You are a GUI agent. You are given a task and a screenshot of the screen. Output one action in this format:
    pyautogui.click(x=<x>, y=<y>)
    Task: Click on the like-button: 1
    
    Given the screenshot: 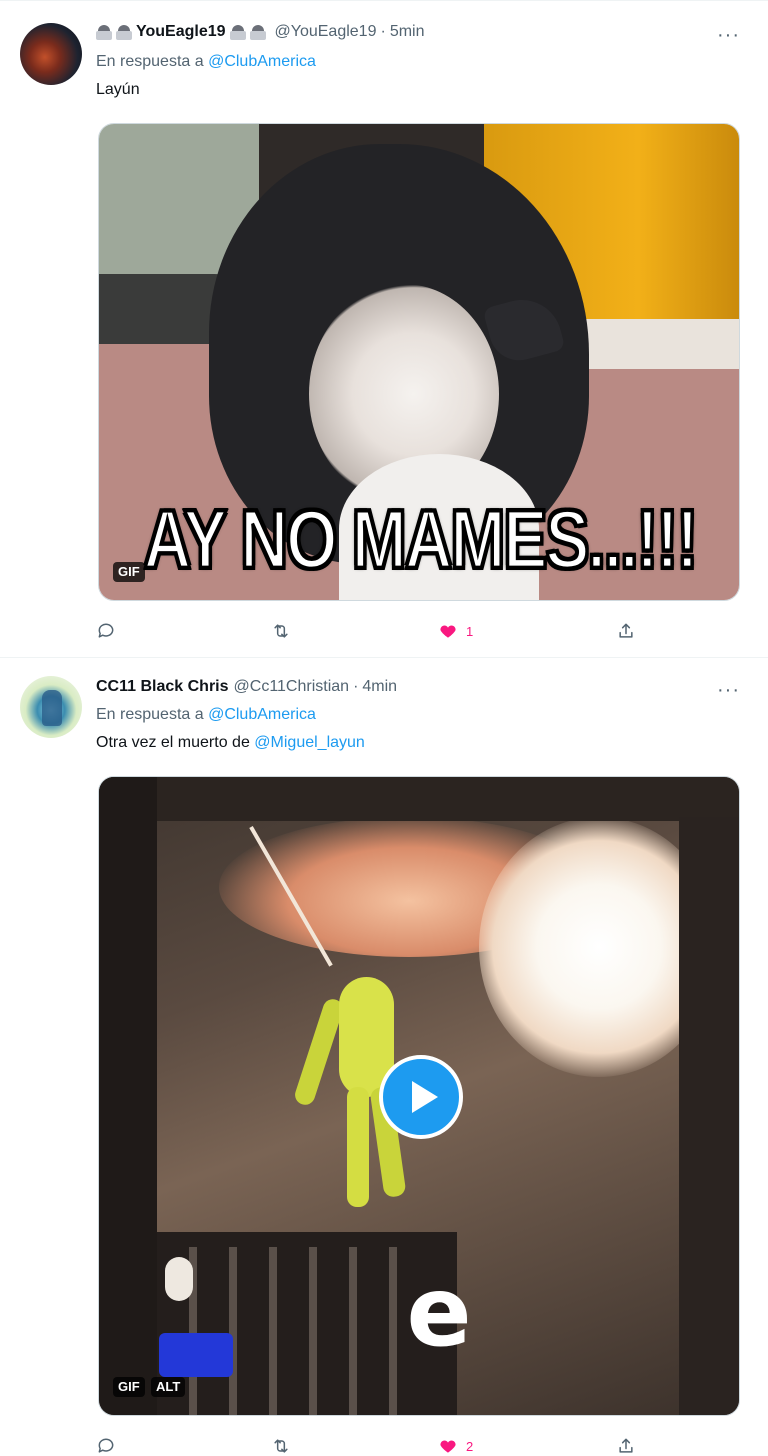 What is the action you would take?
    pyautogui.click(x=455, y=631)
    